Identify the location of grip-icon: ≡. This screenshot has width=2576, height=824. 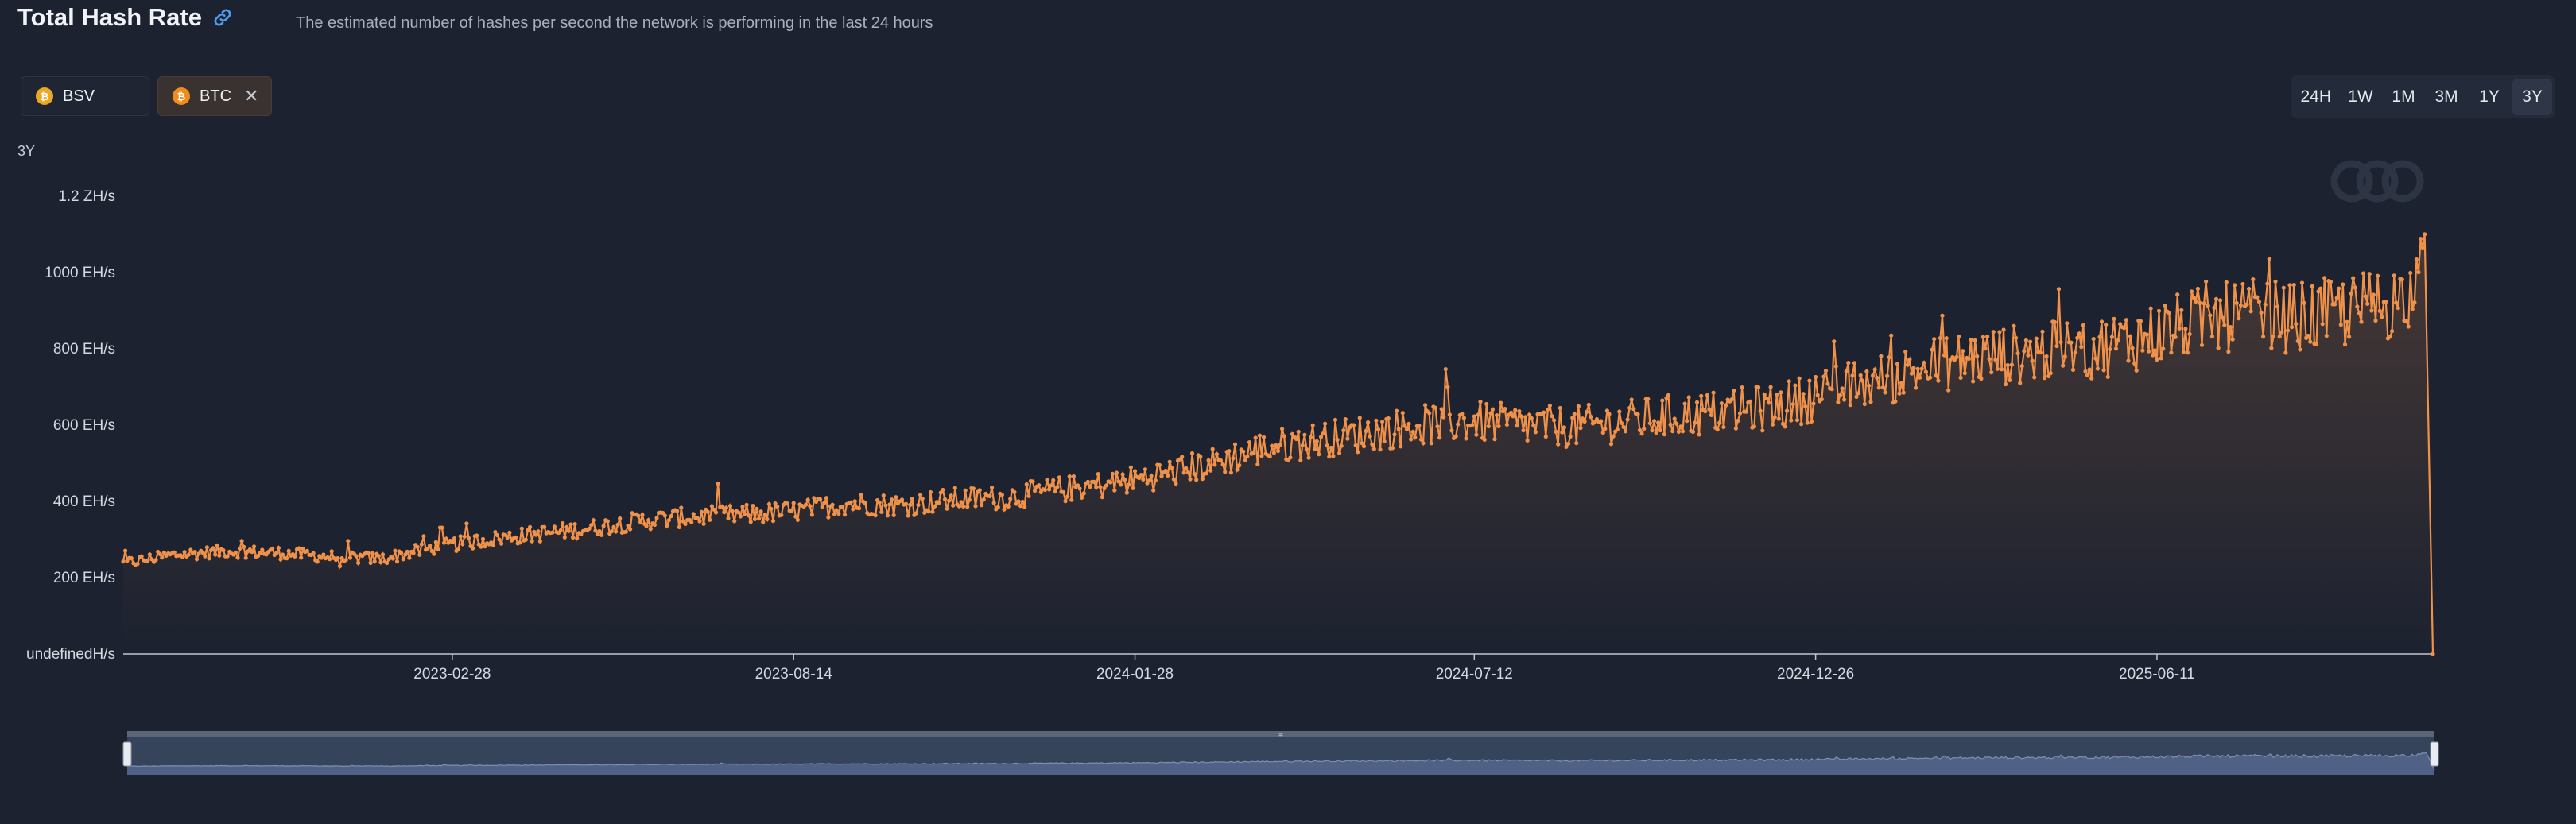
(1281, 736).